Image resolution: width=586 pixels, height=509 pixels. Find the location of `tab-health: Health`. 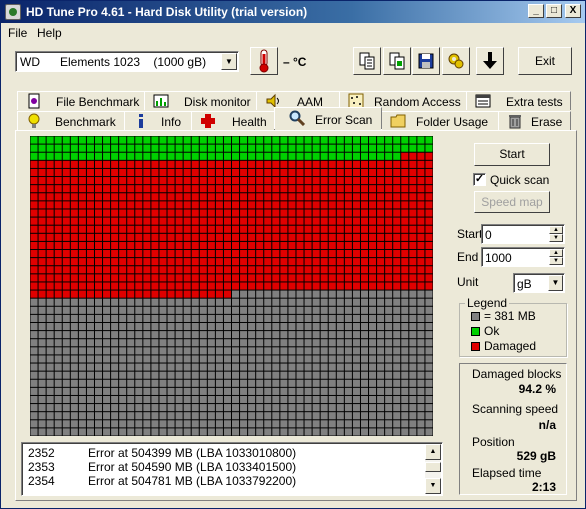

tab-health: Health is located at coordinates (233, 120).